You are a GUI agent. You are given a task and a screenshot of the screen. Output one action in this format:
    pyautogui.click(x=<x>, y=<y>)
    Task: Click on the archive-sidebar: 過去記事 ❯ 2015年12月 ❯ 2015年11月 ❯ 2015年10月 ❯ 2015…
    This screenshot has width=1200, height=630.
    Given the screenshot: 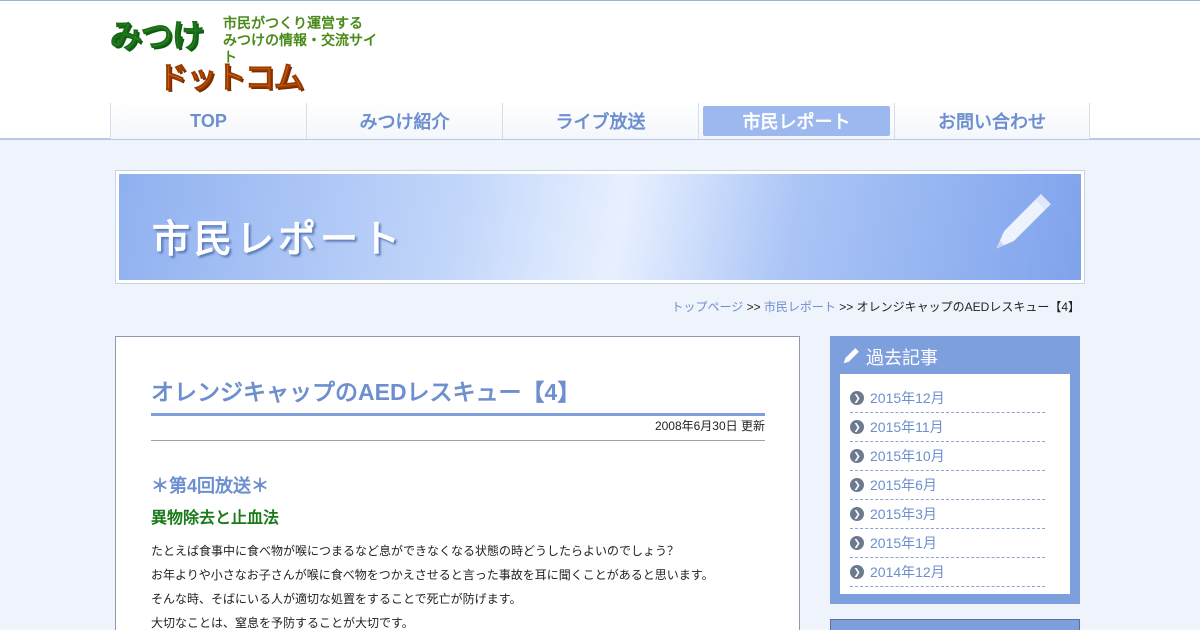 What is the action you would take?
    pyautogui.click(x=955, y=470)
    